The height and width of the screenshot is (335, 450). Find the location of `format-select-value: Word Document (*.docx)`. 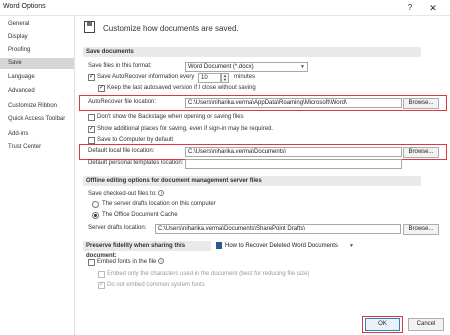

format-select-value: Word Document (*.docx) is located at coordinates (221, 67).